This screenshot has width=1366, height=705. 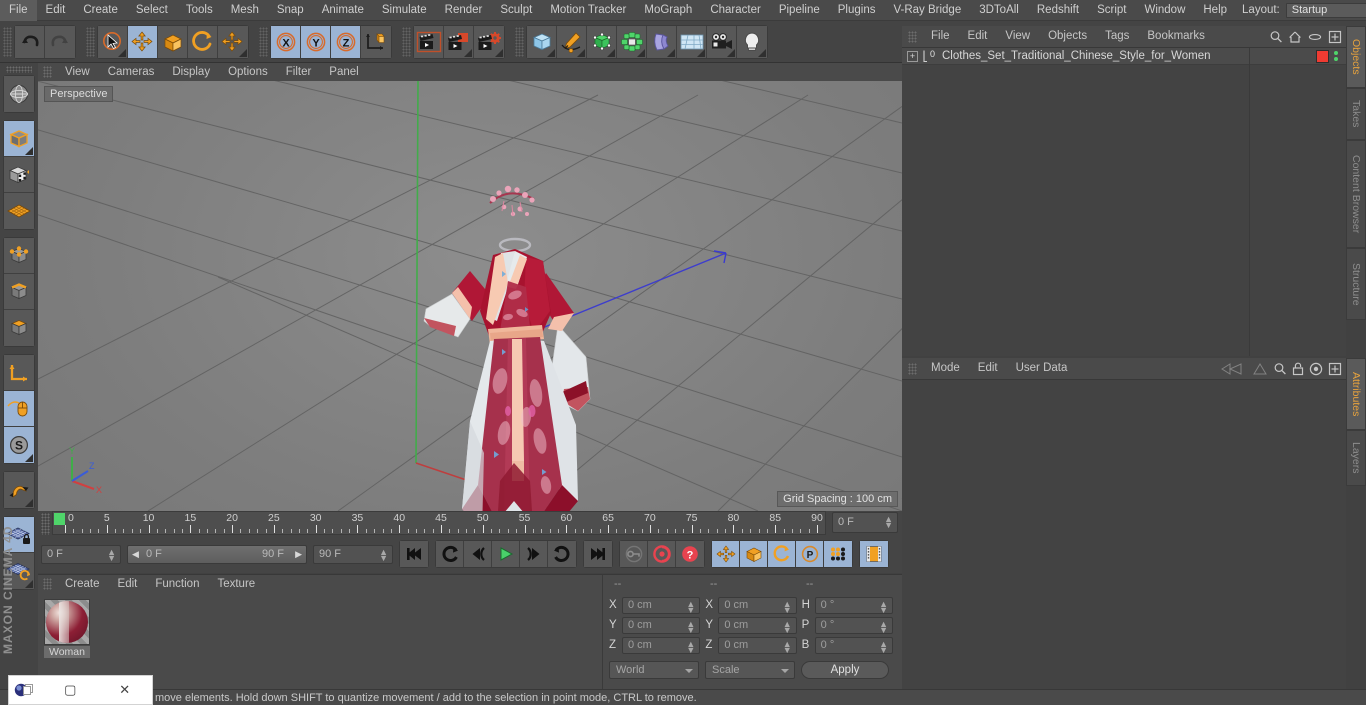 I want to click on menu-item-motion-tracker: Motion Tracker, so click(x=588, y=10).